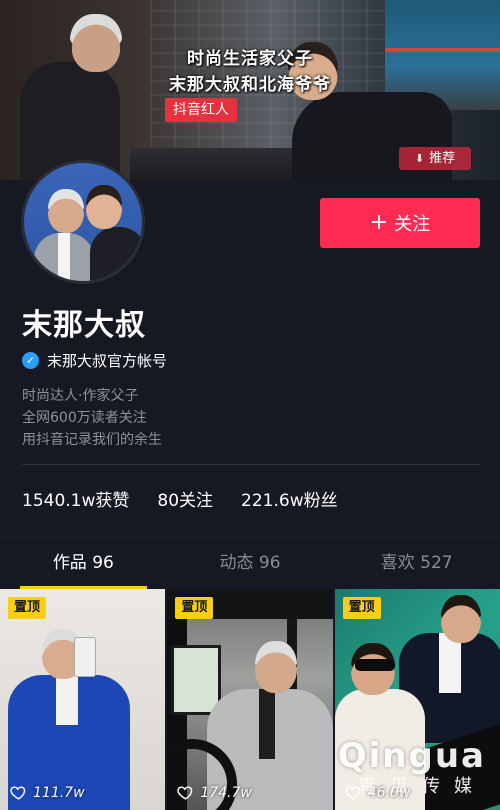 This screenshot has width=500, height=810. What do you see at coordinates (80, 396) in the screenshot?
I see `bio-line: 时尚达人·作家父子` at bounding box center [80, 396].